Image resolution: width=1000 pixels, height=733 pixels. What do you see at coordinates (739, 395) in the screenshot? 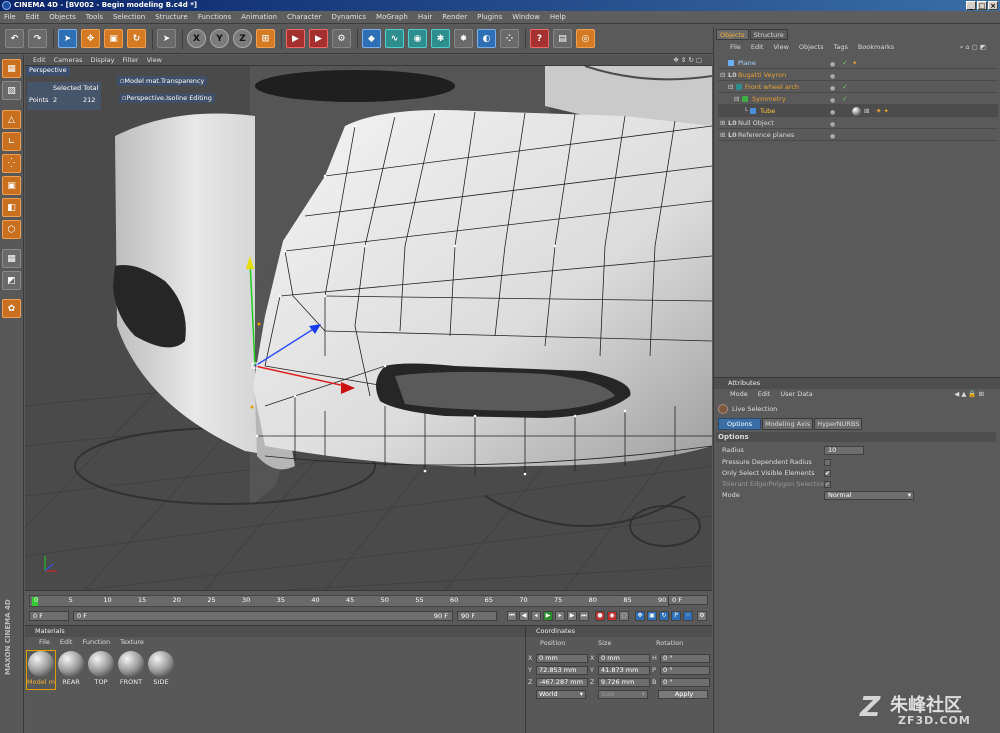
I see `attr-menu-mode: Mode` at bounding box center [739, 395].